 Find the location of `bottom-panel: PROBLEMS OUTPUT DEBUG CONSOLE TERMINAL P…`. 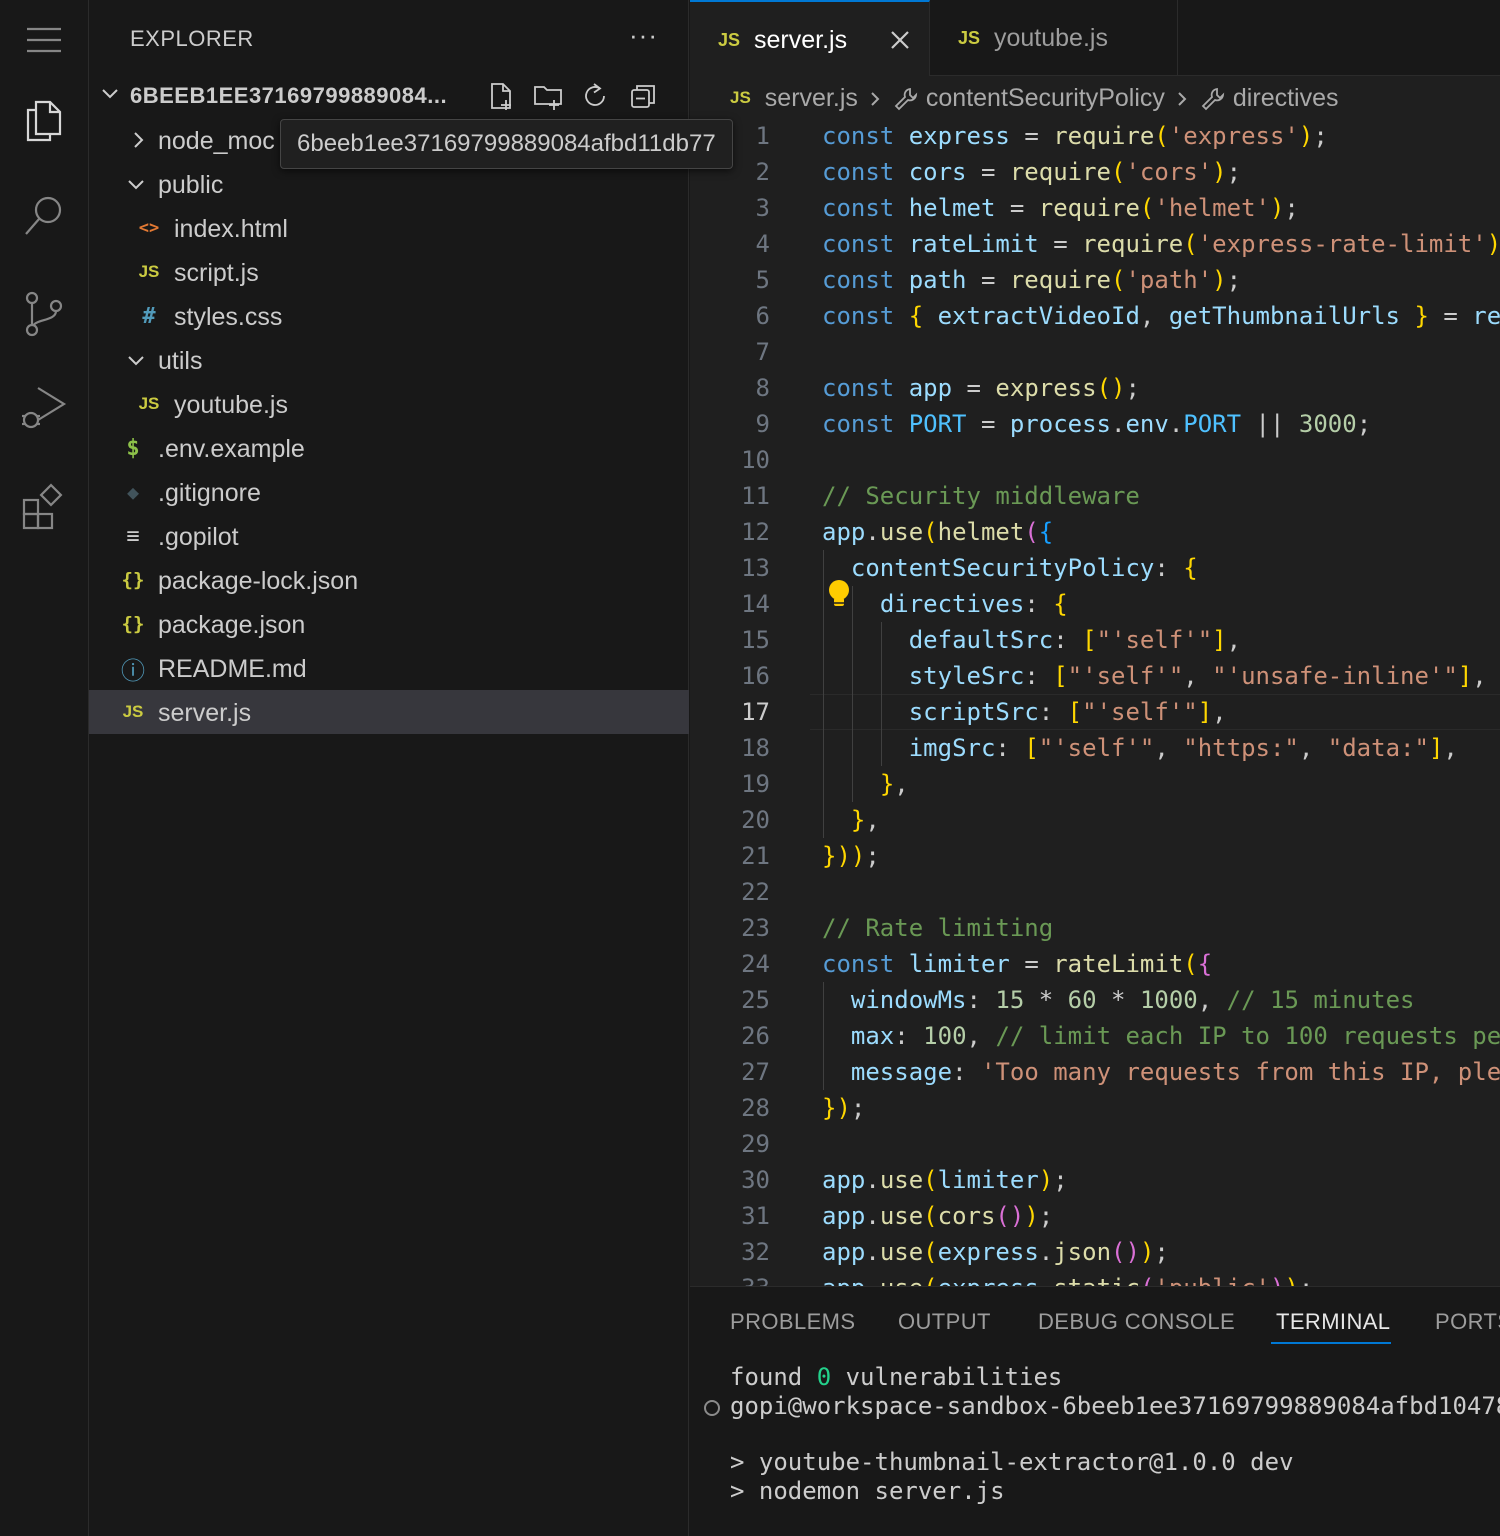

bottom-panel: PROBLEMS OUTPUT DEBUG CONSOLE TERMINAL P… is located at coordinates (1095, 1411).